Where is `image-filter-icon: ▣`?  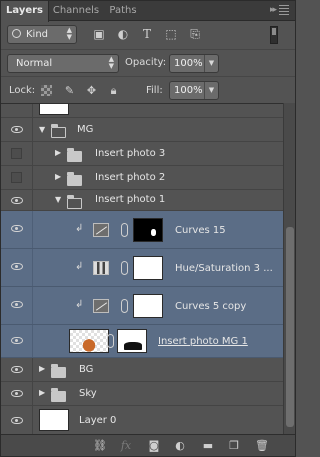 image-filter-icon: ▣ is located at coordinates (99, 34).